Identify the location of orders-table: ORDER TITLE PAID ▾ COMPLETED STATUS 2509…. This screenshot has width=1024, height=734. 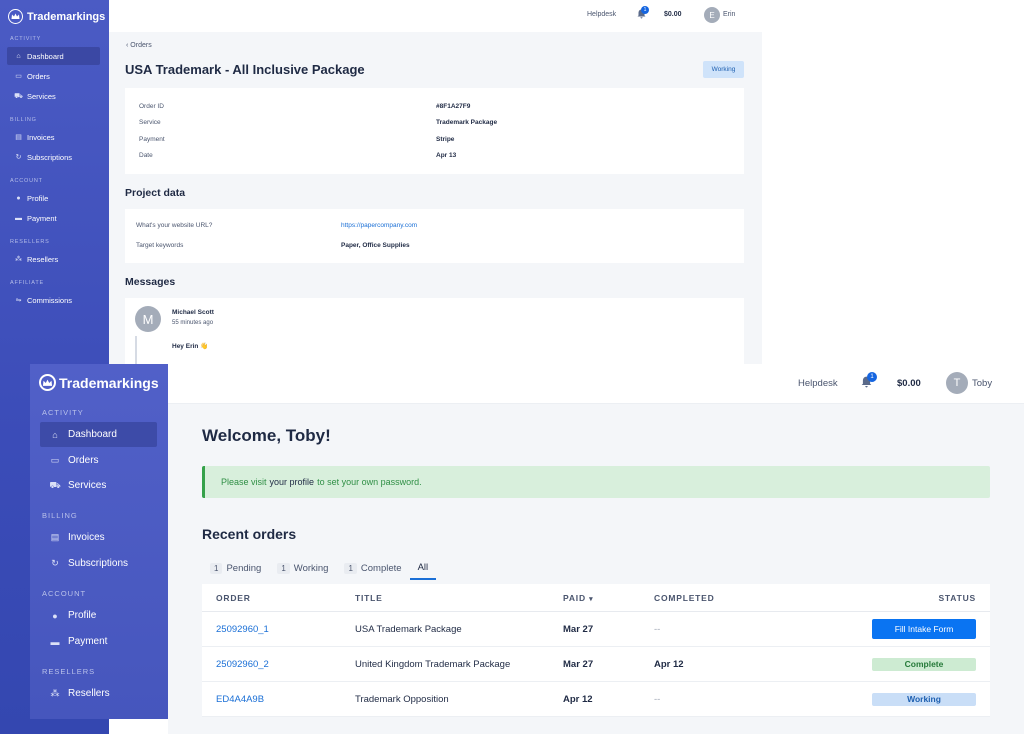
(596, 650).